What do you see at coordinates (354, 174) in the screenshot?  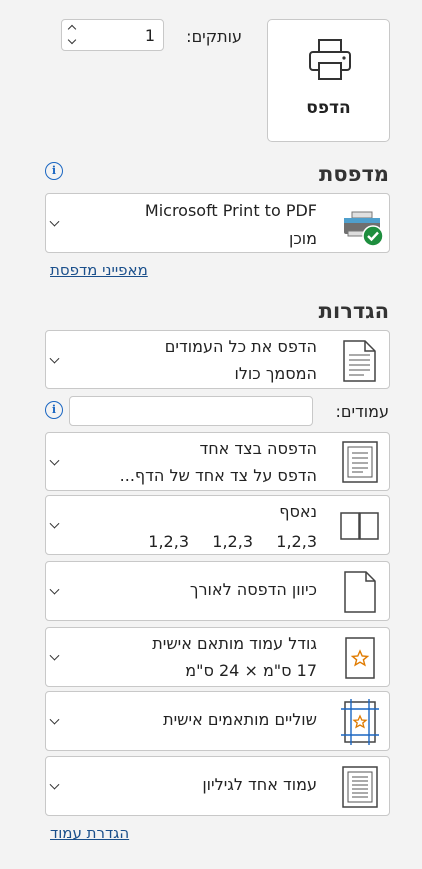 I see `printer-section-title: מדפסת` at bounding box center [354, 174].